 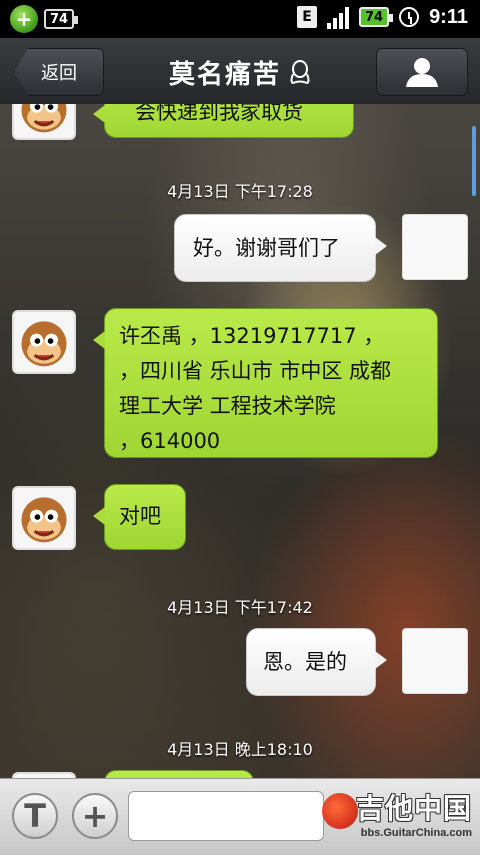 I want to click on message-text: 对吧, so click(x=140, y=516).